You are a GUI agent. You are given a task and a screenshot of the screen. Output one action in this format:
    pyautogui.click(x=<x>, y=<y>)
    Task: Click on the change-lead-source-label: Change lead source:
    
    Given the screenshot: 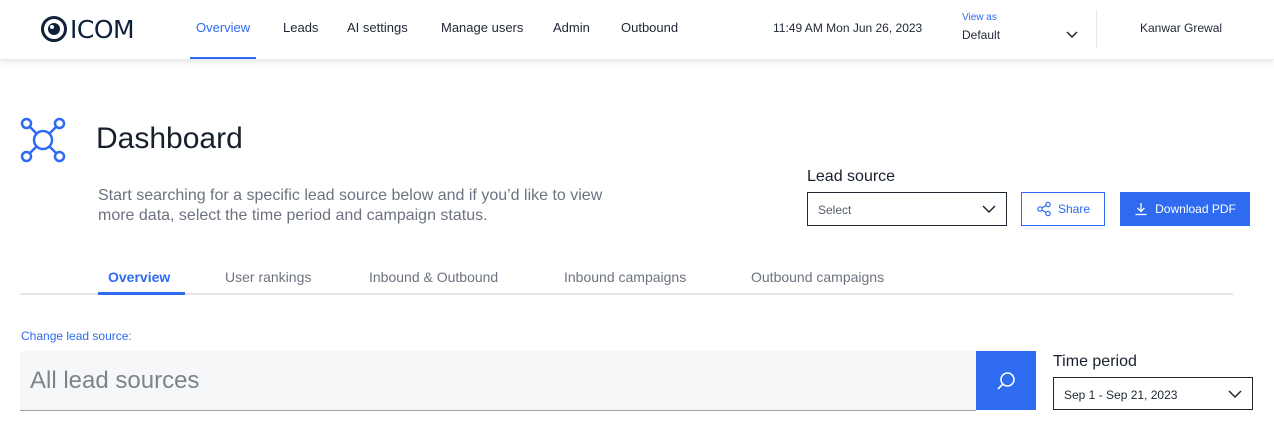 What is the action you would take?
    pyautogui.click(x=76, y=336)
    